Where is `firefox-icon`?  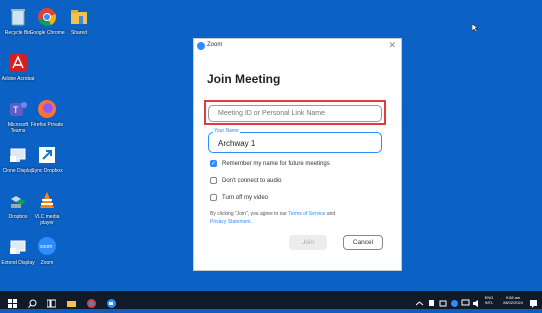 firefox-icon is located at coordinates (47, 109).